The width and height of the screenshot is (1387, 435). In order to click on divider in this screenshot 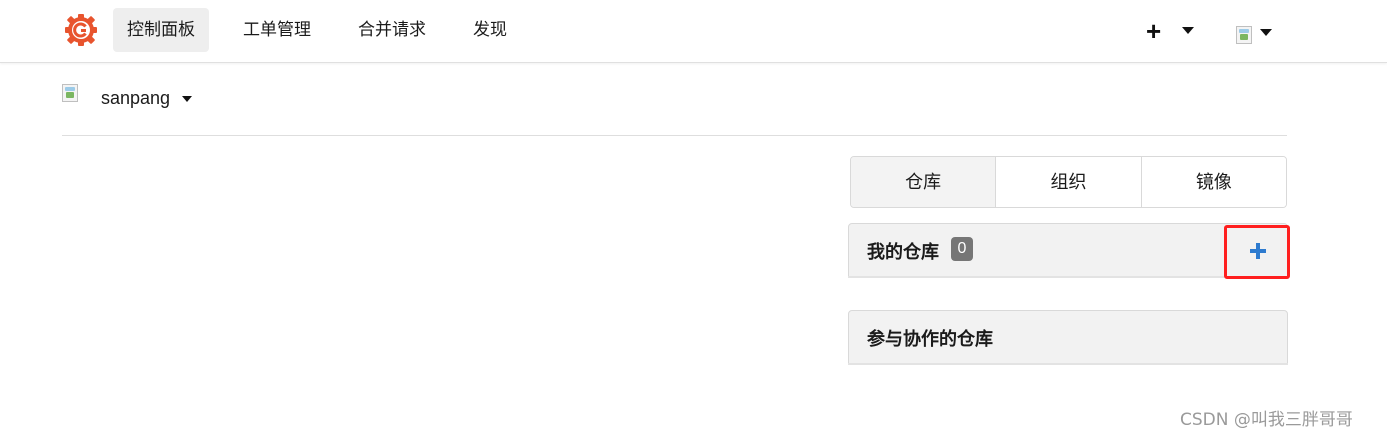, I will do `click(674, 135)`.